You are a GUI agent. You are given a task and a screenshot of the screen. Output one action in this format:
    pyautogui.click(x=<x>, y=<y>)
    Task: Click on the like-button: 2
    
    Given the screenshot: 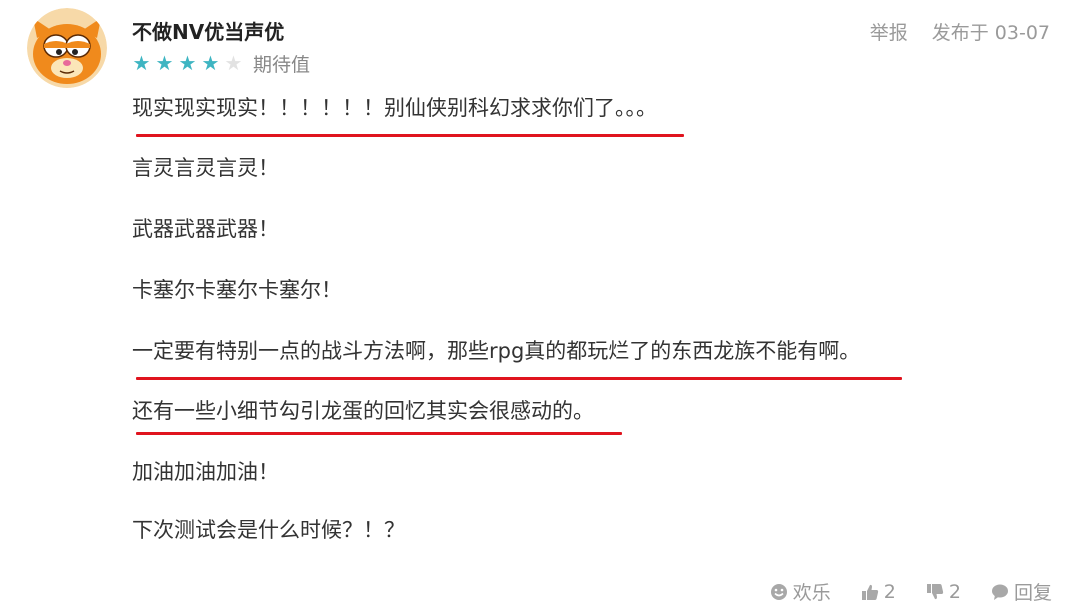 What is the action you would take?
    pyautogui.click(x=878, y=592)
    